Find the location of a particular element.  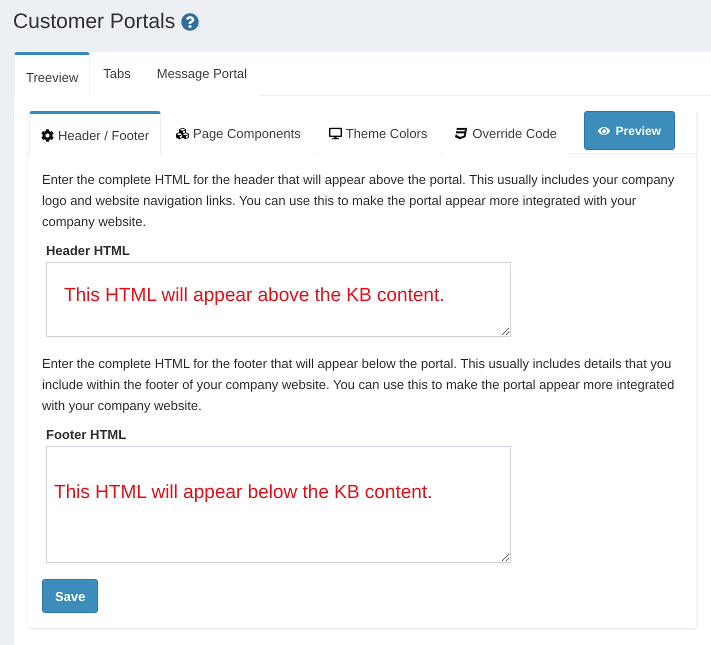

tab: Page Components is located at coordinates (238, 133).